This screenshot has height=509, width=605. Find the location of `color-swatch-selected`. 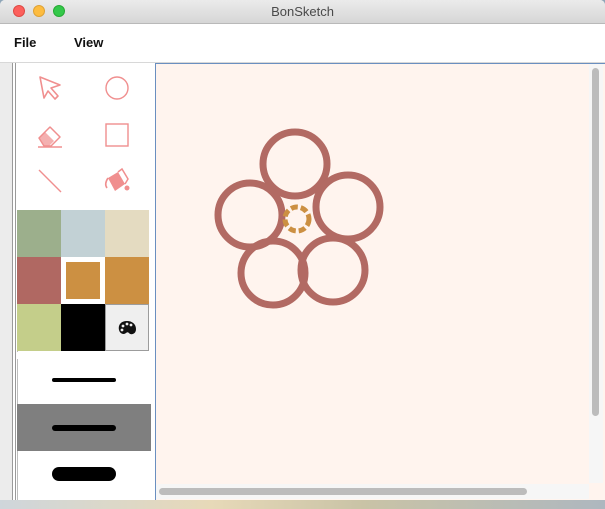

color-swatch-selected is located at coordinates (83, 280).